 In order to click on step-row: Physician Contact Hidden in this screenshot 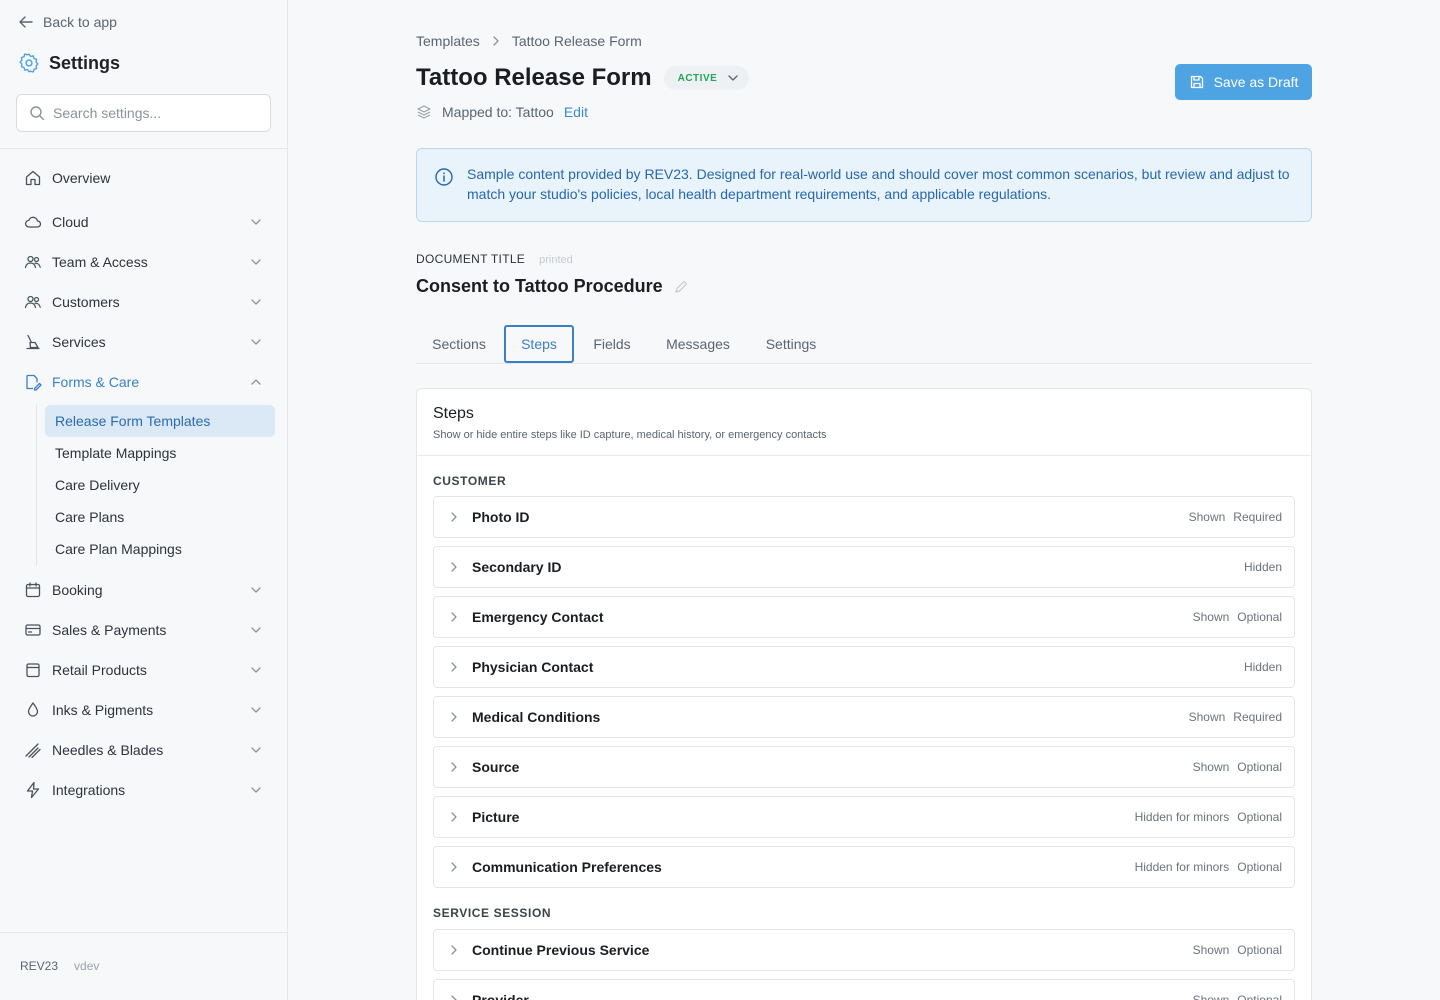, I will do `click(864, 667)`.